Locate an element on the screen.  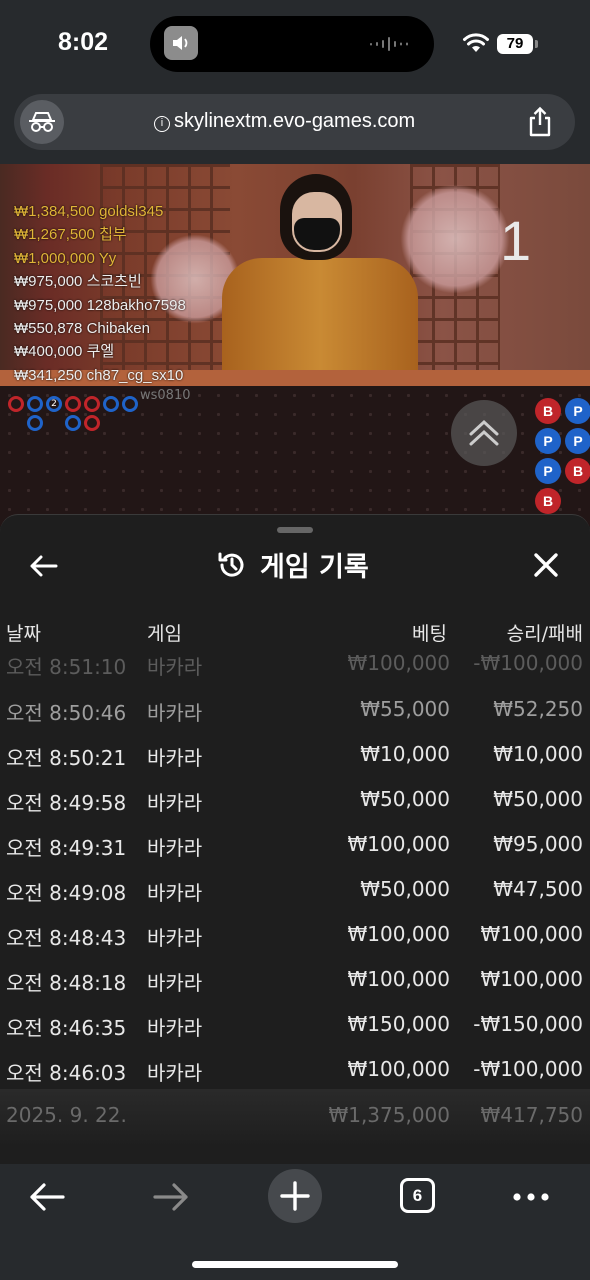
table-row: 오전 8:48:43 바카라 ₩100,000 ₩100,000 is located at coordinates (295, 934).